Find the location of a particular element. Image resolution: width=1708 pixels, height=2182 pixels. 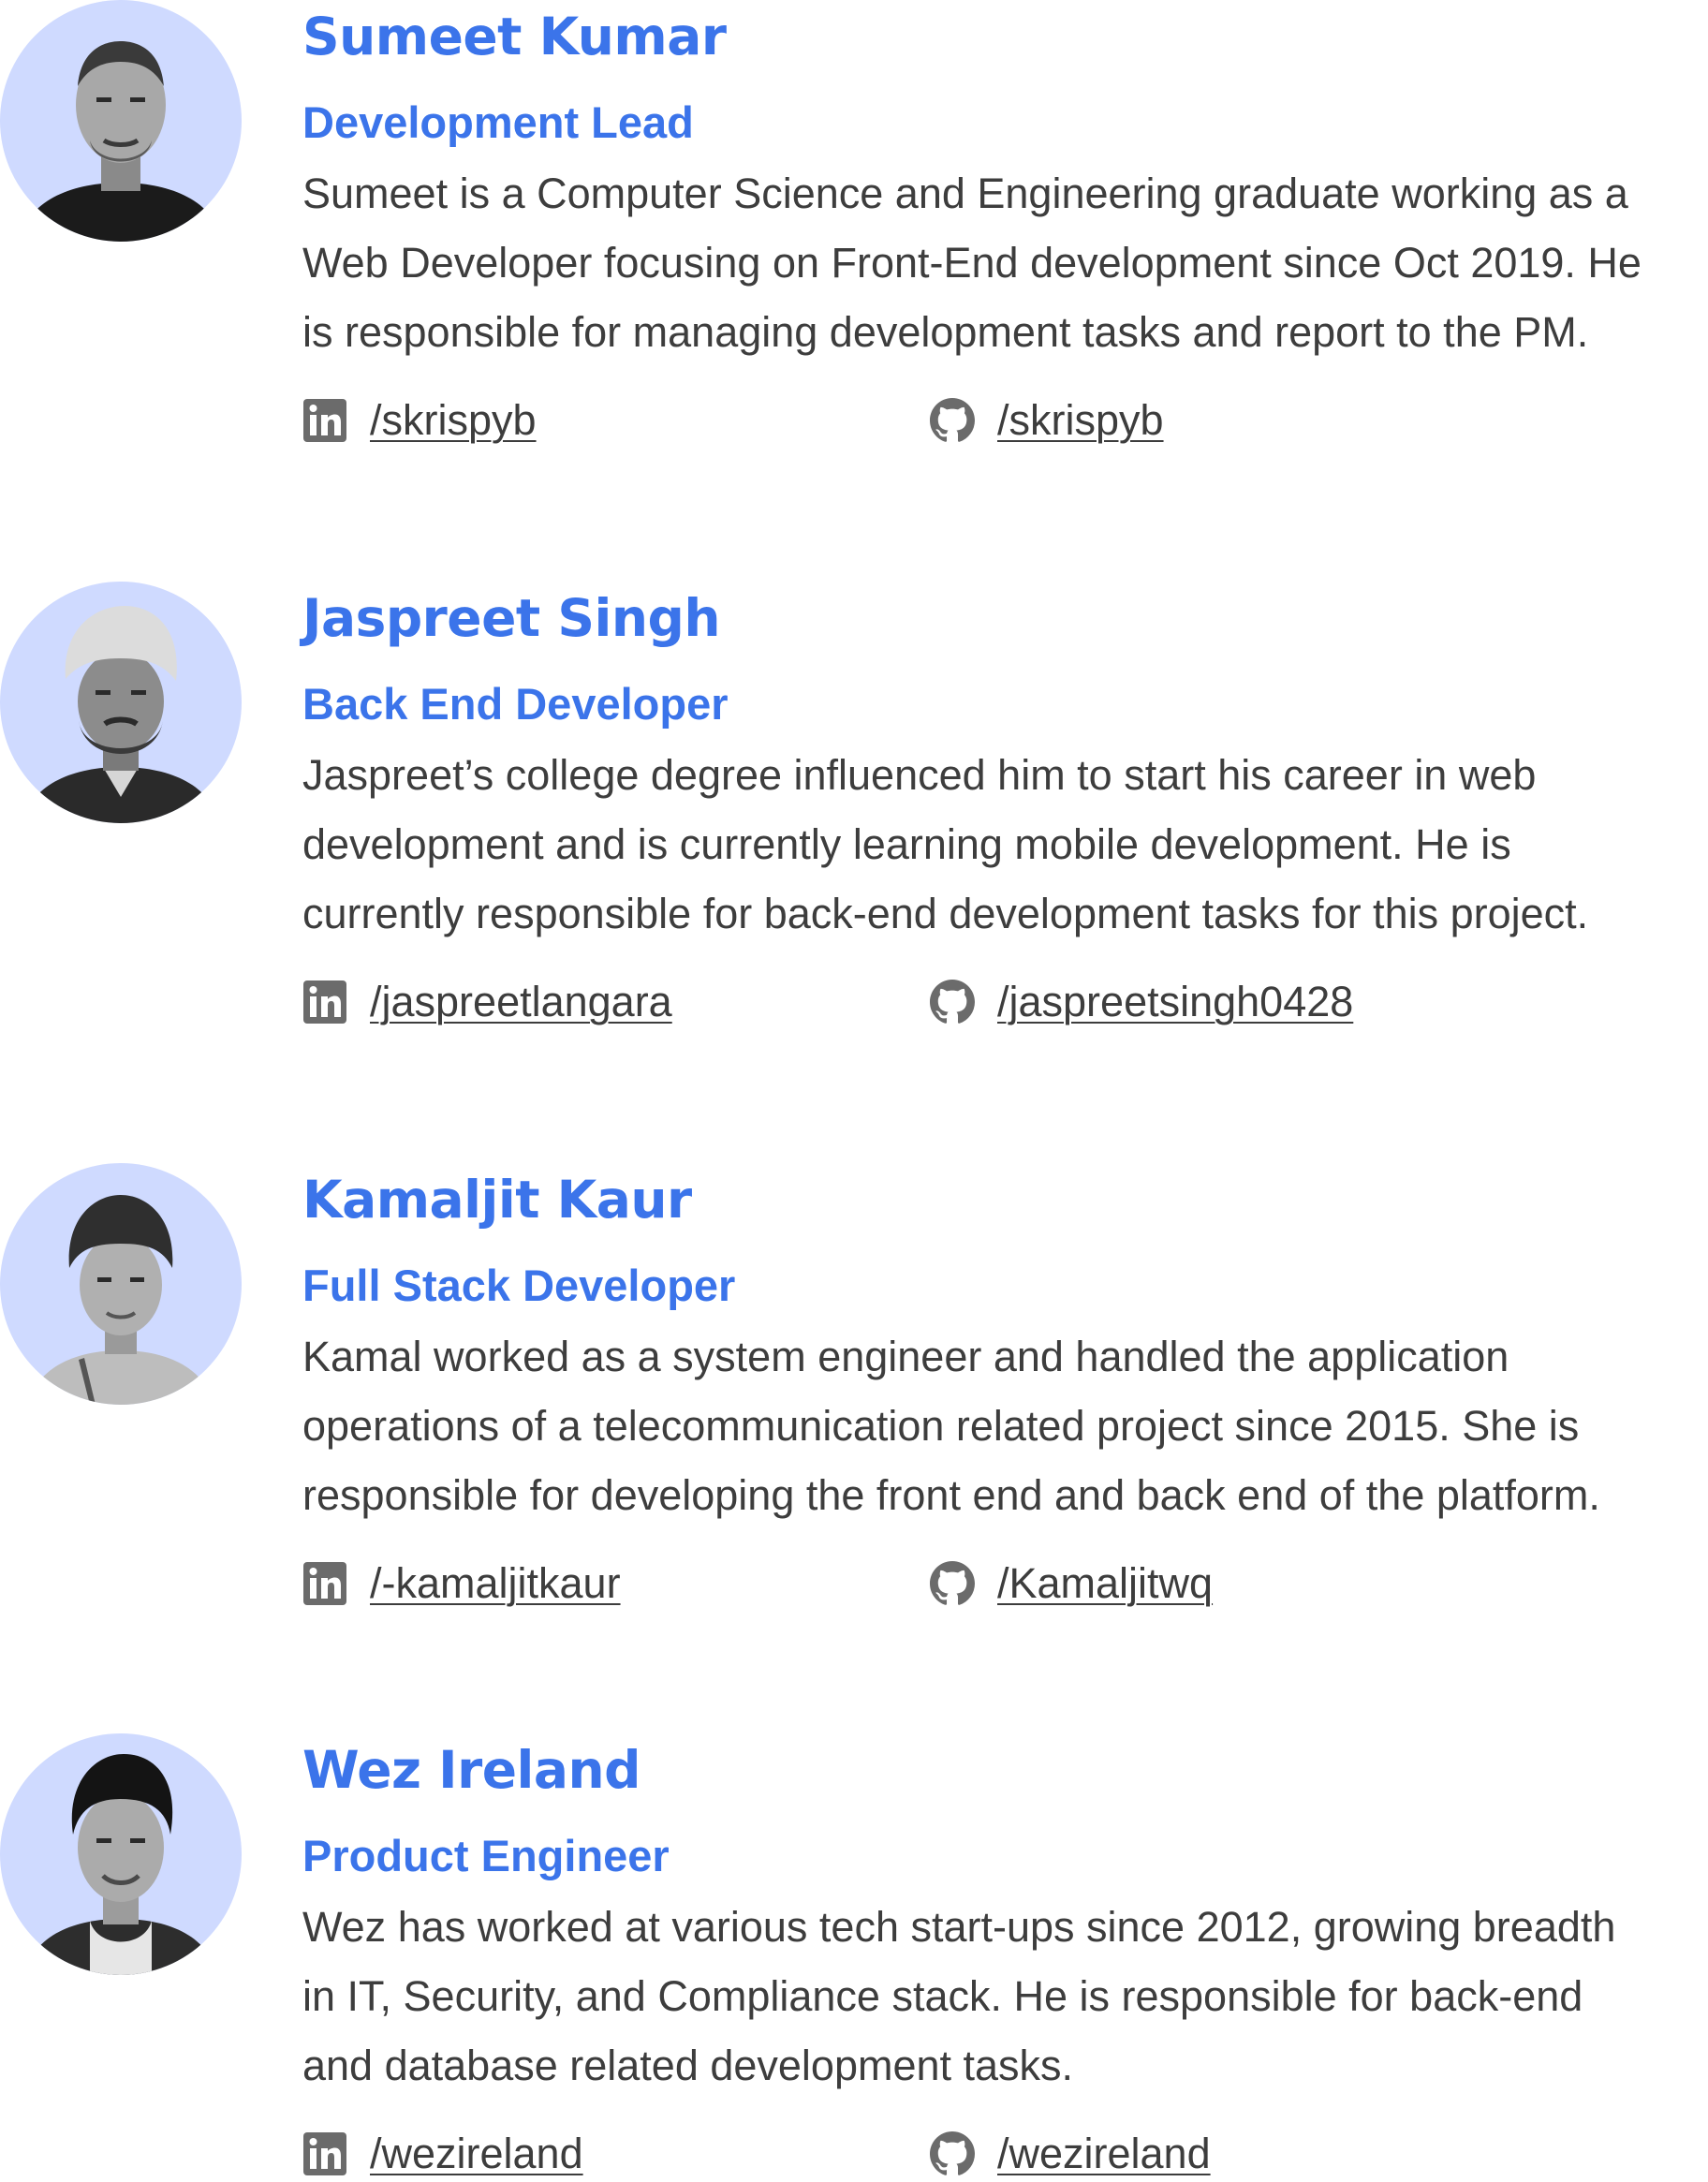

social-links: /skrispyb /skrispyb is located at coordinates (957, 421).